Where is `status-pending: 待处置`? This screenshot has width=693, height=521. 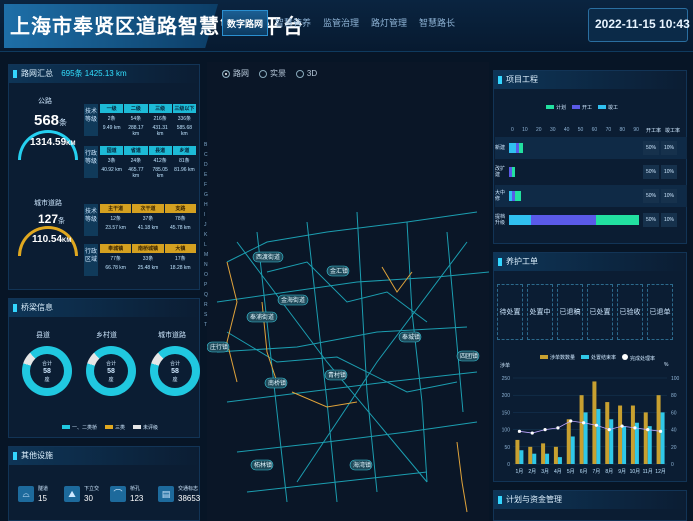 status-pending: 待处置 is located at coordinates (510, 312).